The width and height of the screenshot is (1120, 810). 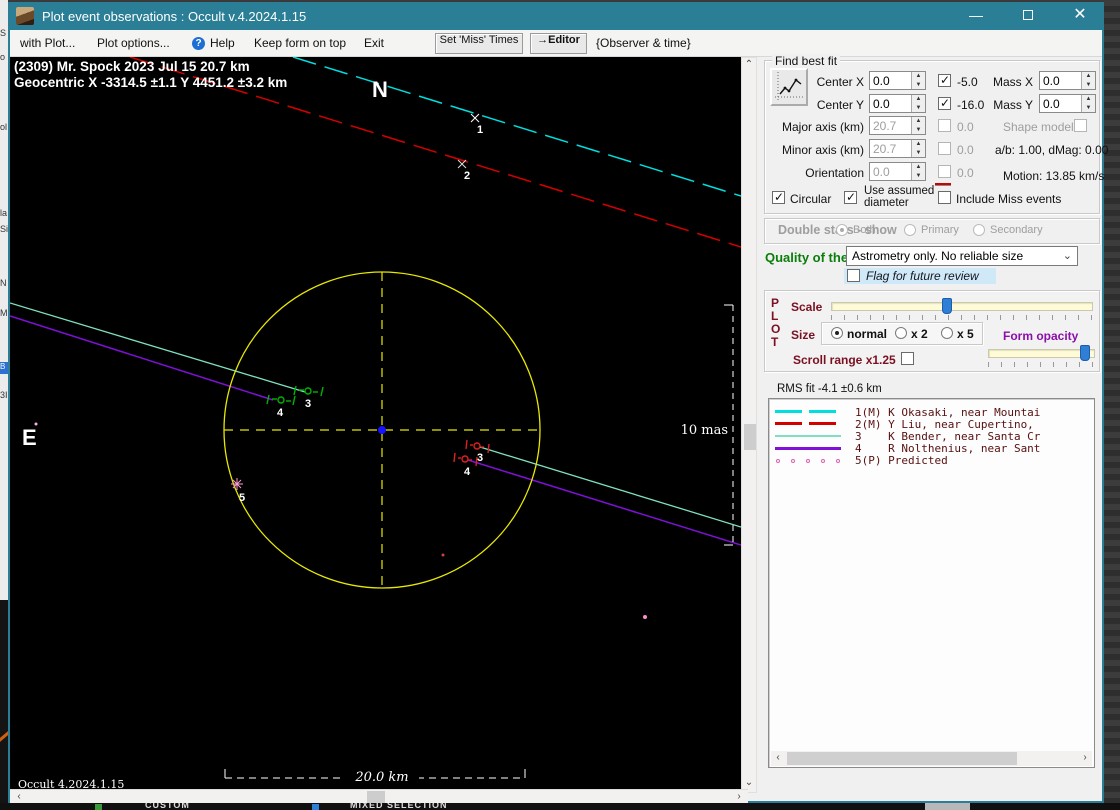 I want to click on stray-dot-pink, so click(x=645, y=617).